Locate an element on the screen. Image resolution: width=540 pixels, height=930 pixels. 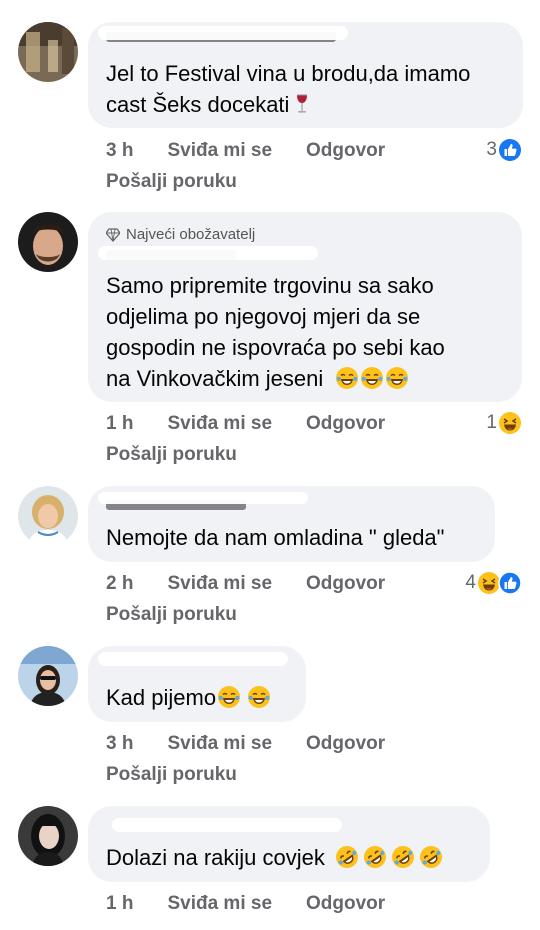
comment-bubble: Kad pijemo is located at coordinates (197, 684).